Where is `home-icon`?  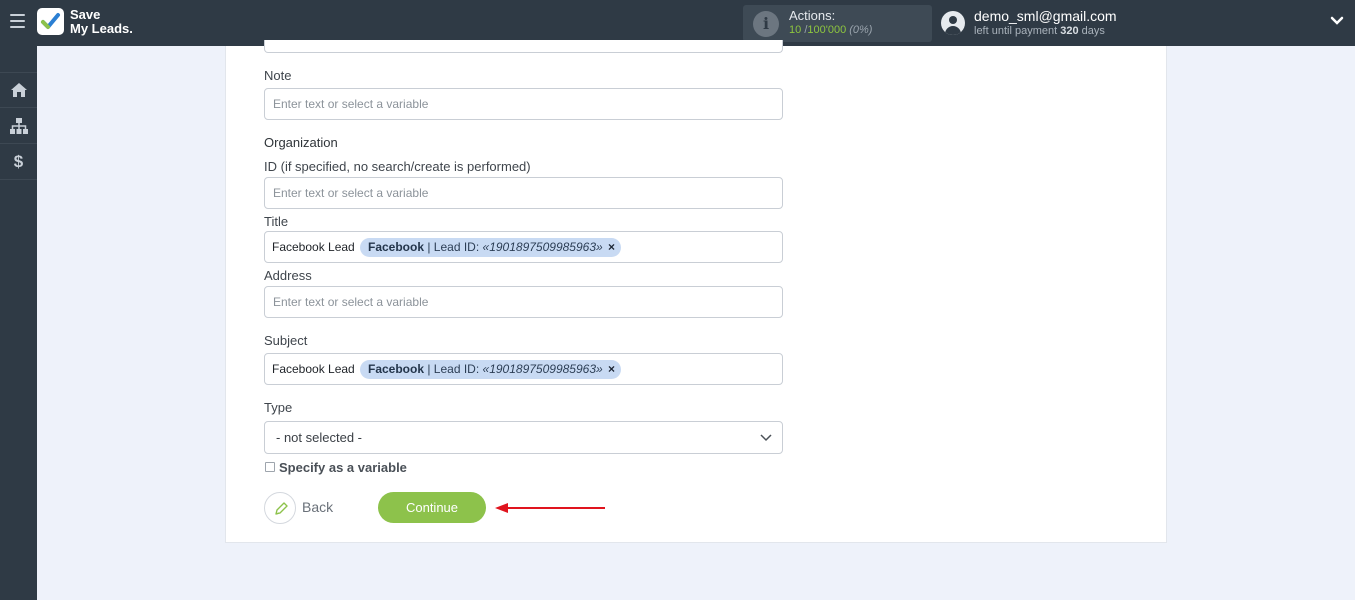
home-icon is located at coordinates (18, 90).